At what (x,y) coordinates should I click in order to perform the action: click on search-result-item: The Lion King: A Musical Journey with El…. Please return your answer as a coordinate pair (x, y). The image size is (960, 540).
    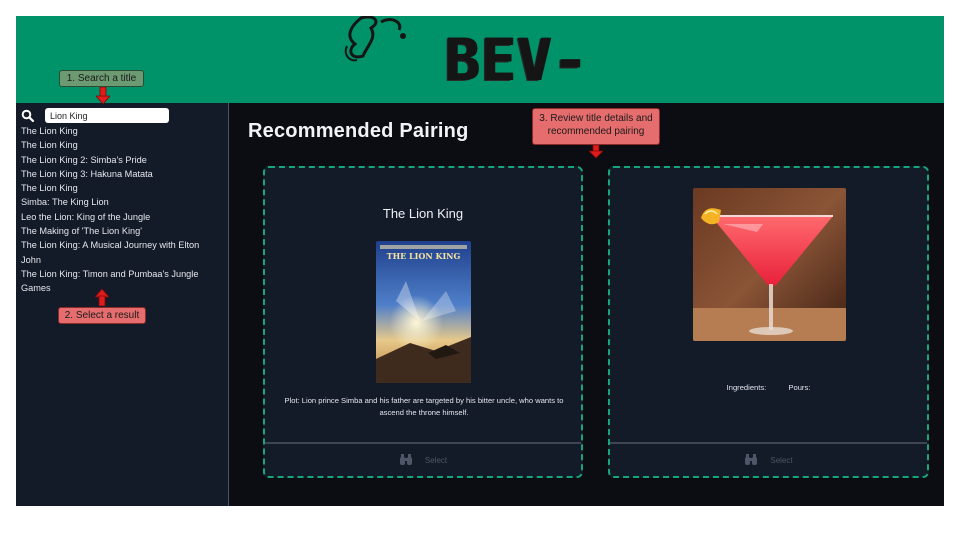
    Looking at the image, I should click on (121, 245).